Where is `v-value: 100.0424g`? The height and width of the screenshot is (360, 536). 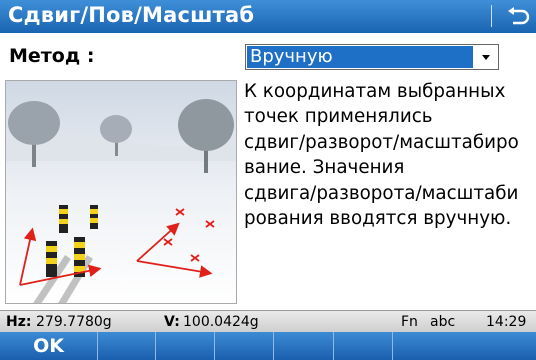 v-value: 100.0424g is located at coordinates (221, 322).